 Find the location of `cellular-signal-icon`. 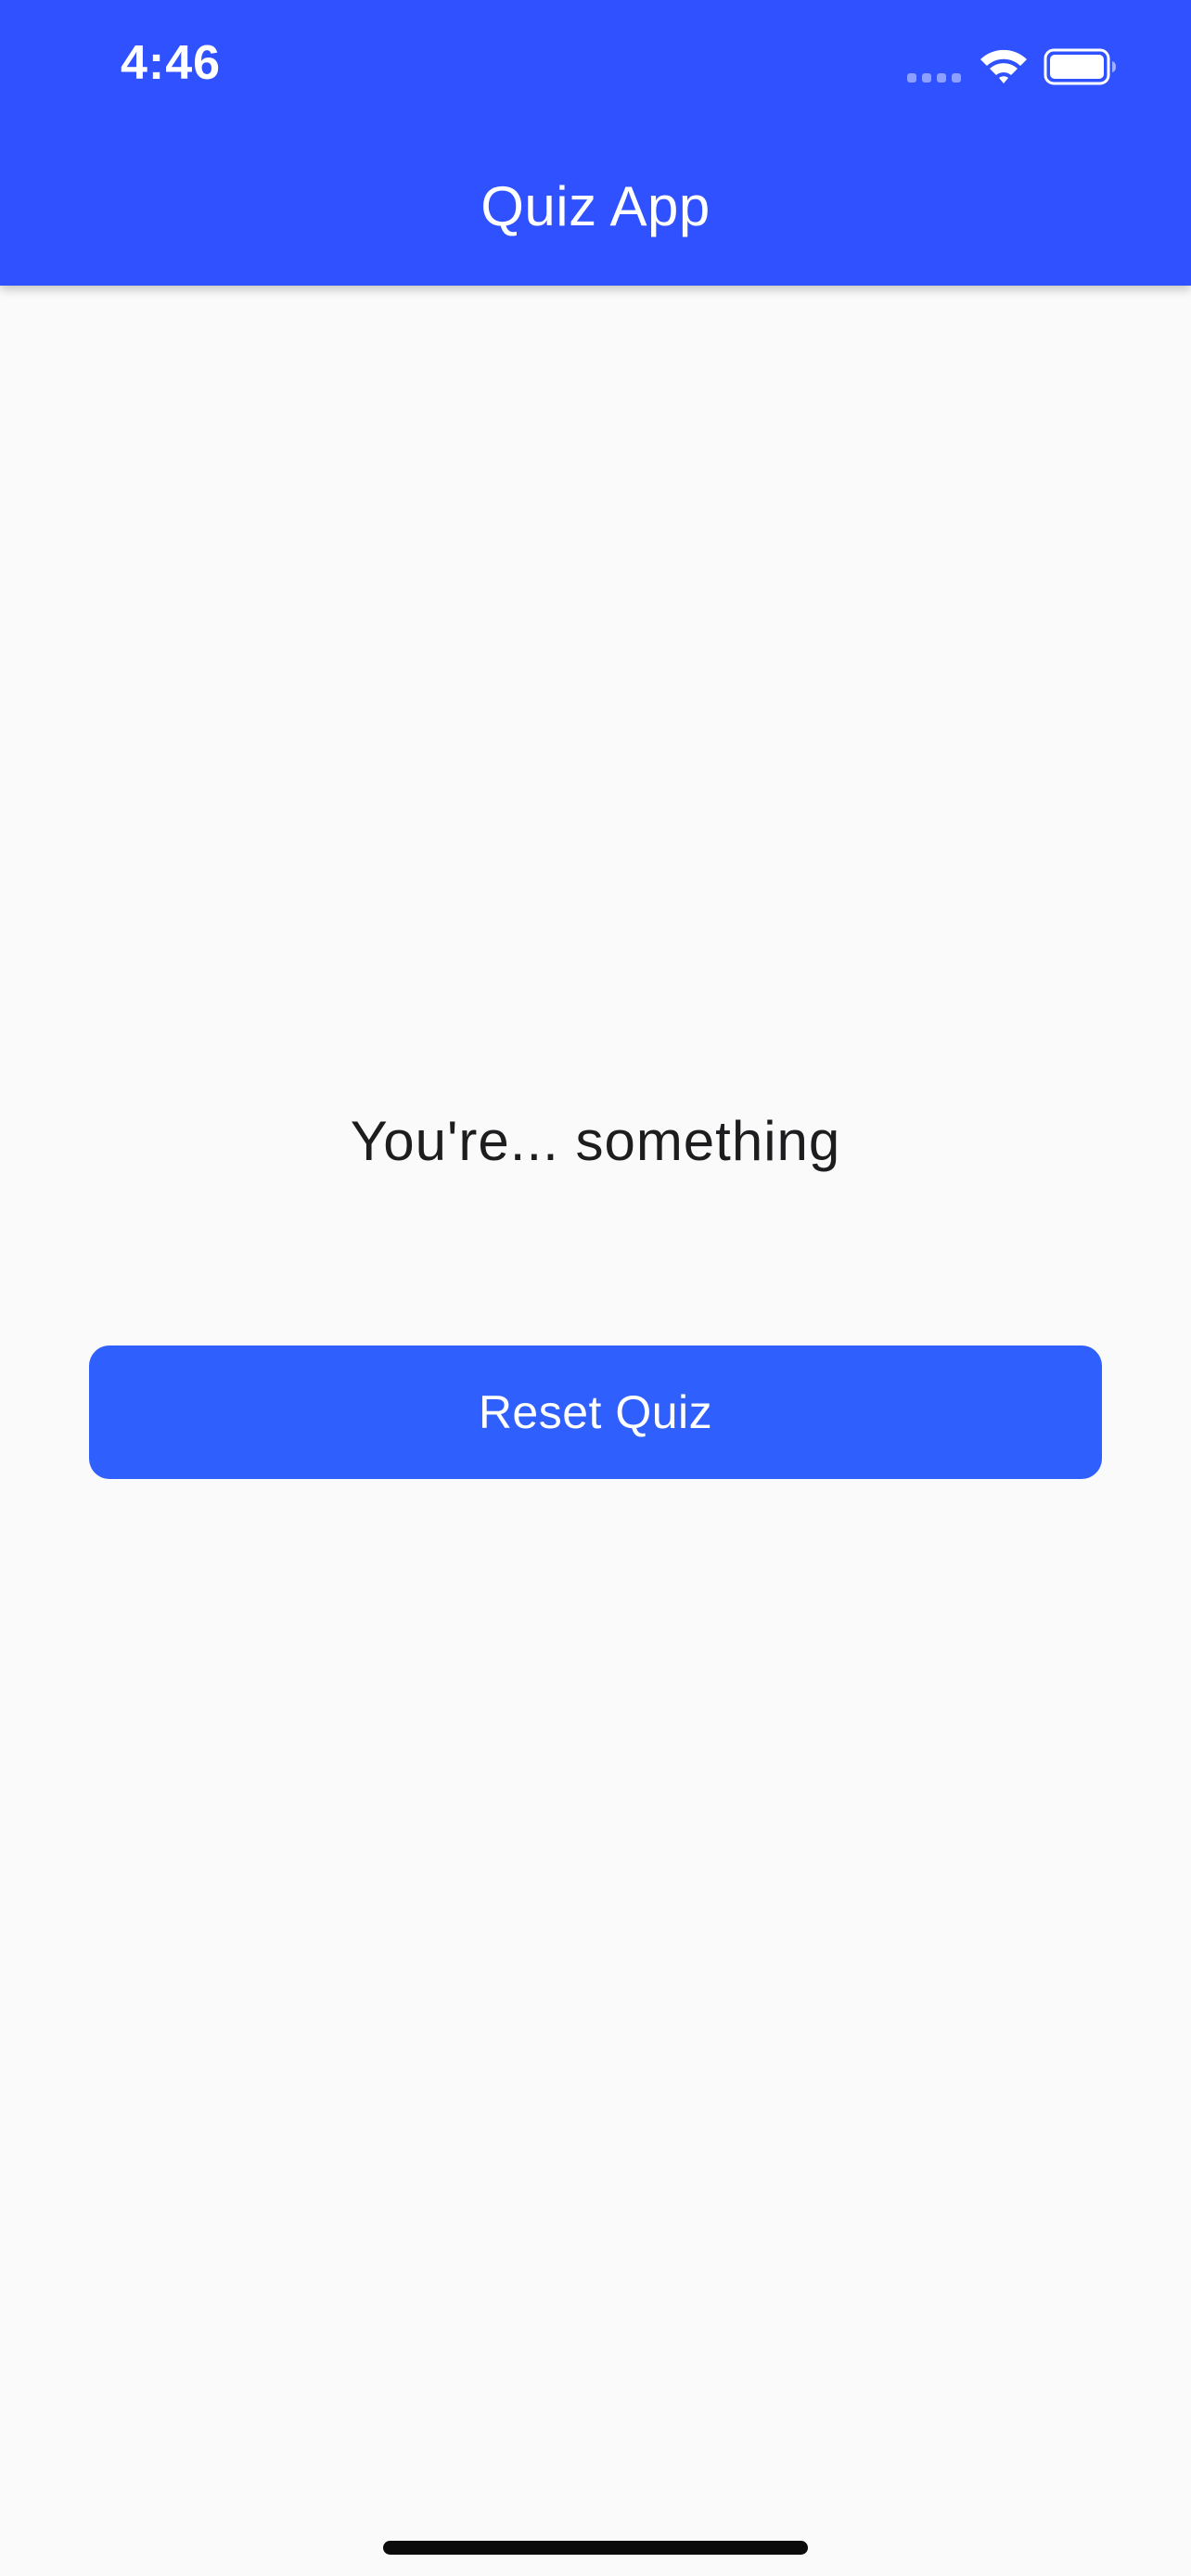

cellular-signal-icon is located at coordinates (934, 78).